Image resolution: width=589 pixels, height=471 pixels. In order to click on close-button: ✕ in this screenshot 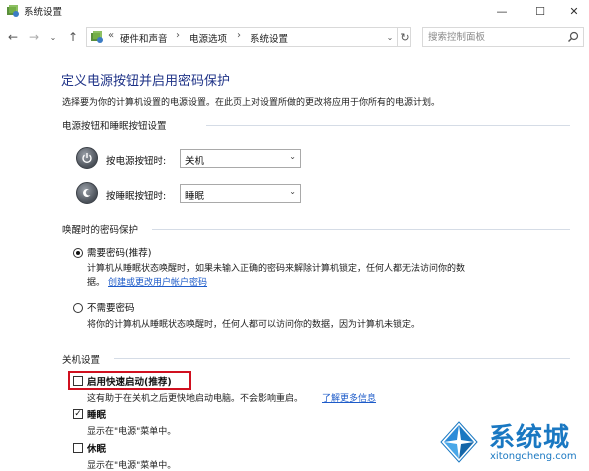, I will do `click(574, 11)`.